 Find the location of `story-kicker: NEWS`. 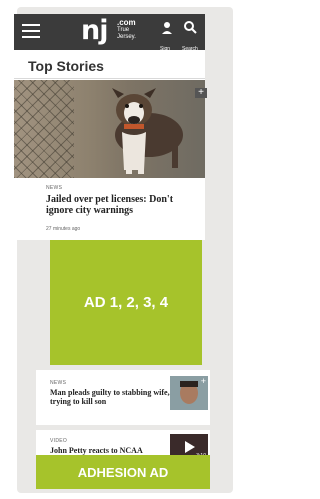

story-kicker: NEWS is located at coordinates (58, 383).